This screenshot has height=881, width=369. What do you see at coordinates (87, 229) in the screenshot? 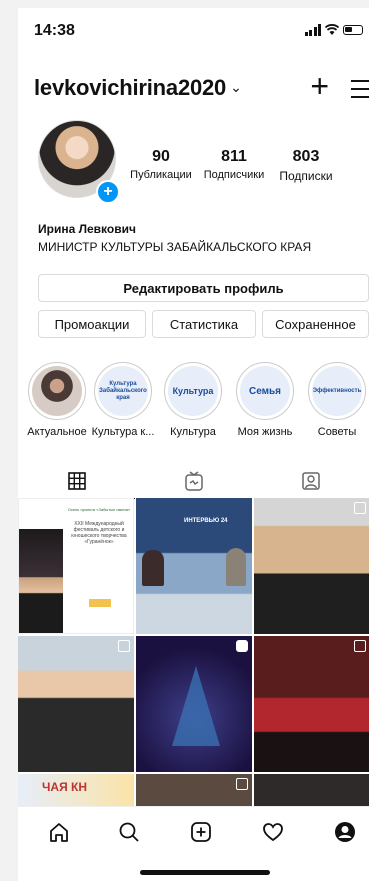
I see `profile-name: Ирина Левкович` at bounding box center [87, 229].